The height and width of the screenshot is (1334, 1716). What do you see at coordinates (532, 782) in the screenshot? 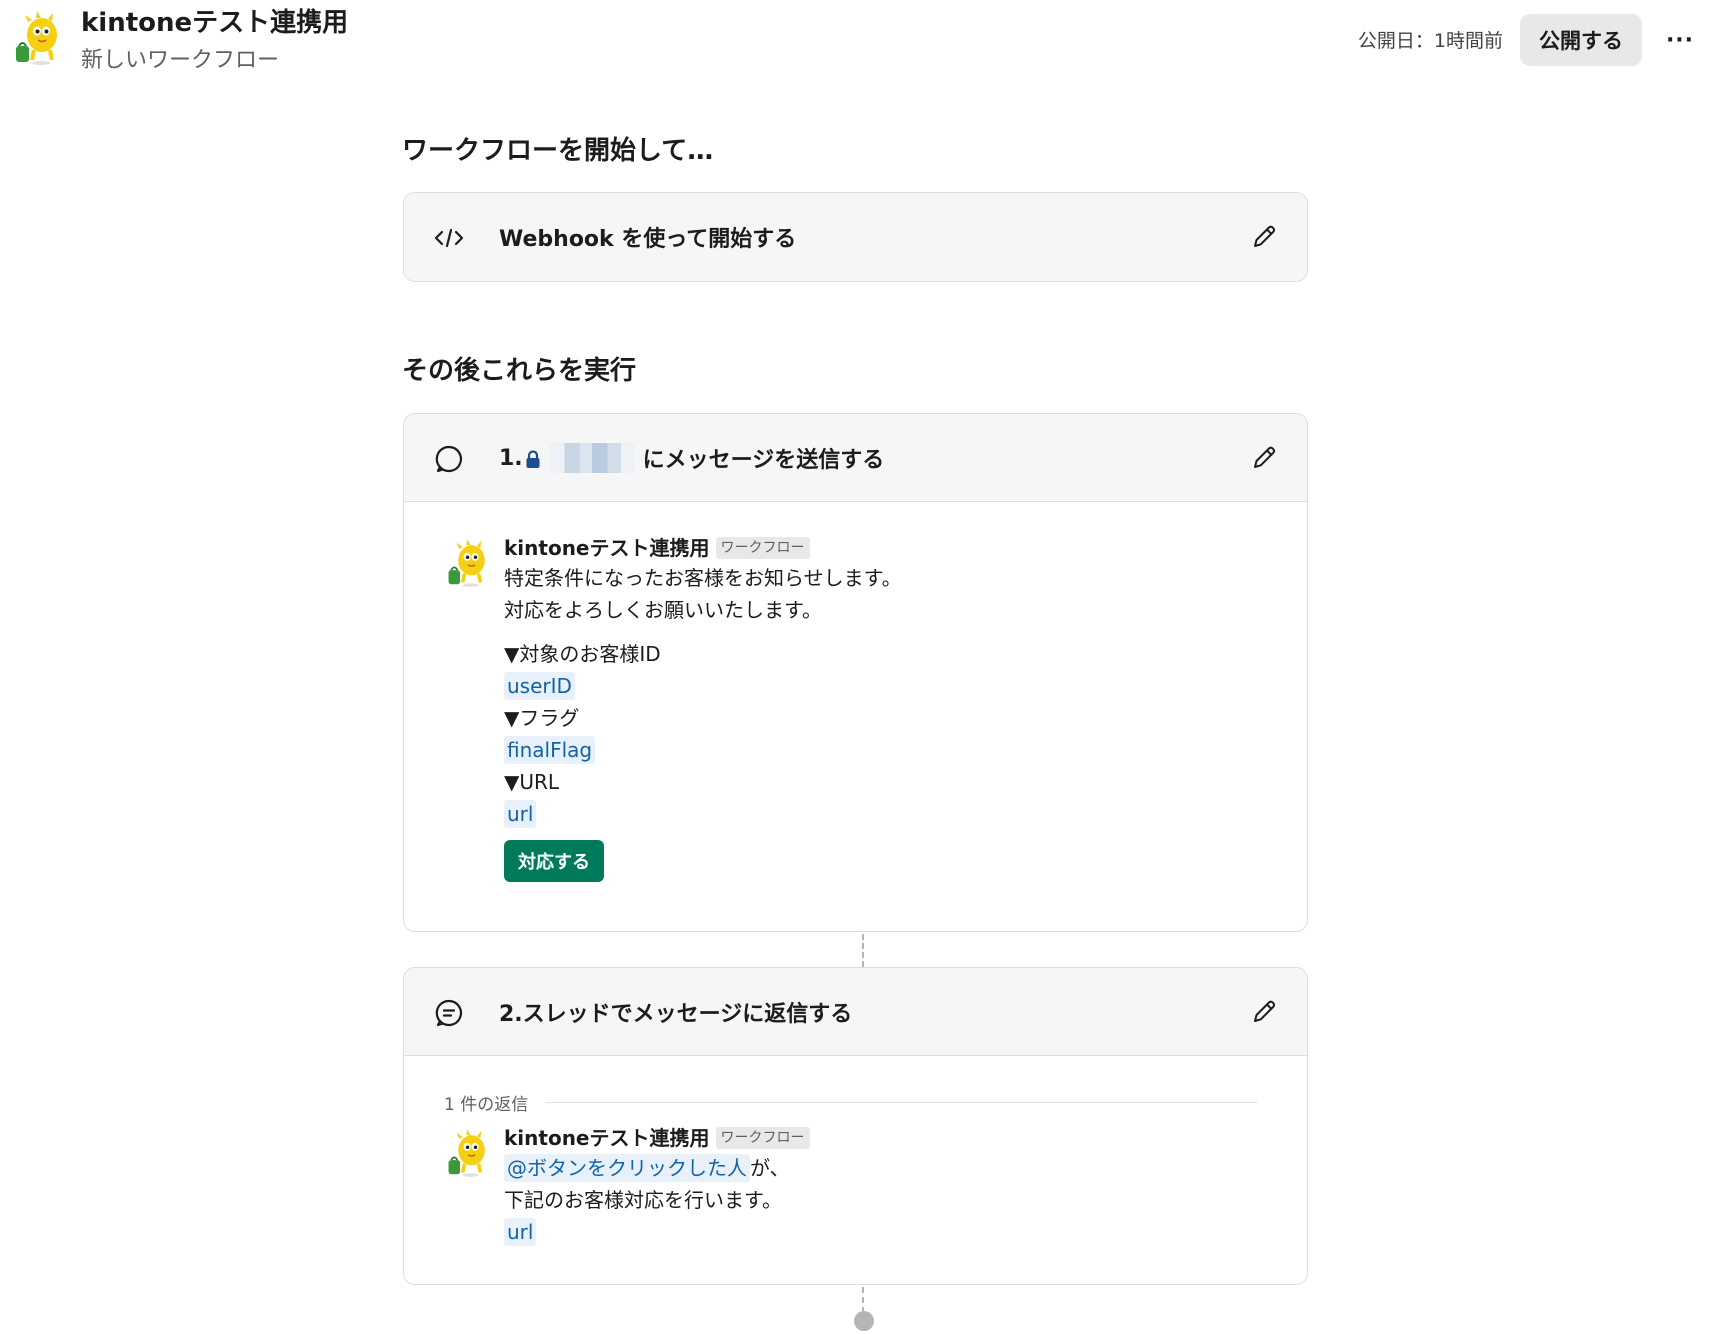
I see `label-url: ▼URL` at bounding box center [532, 782].